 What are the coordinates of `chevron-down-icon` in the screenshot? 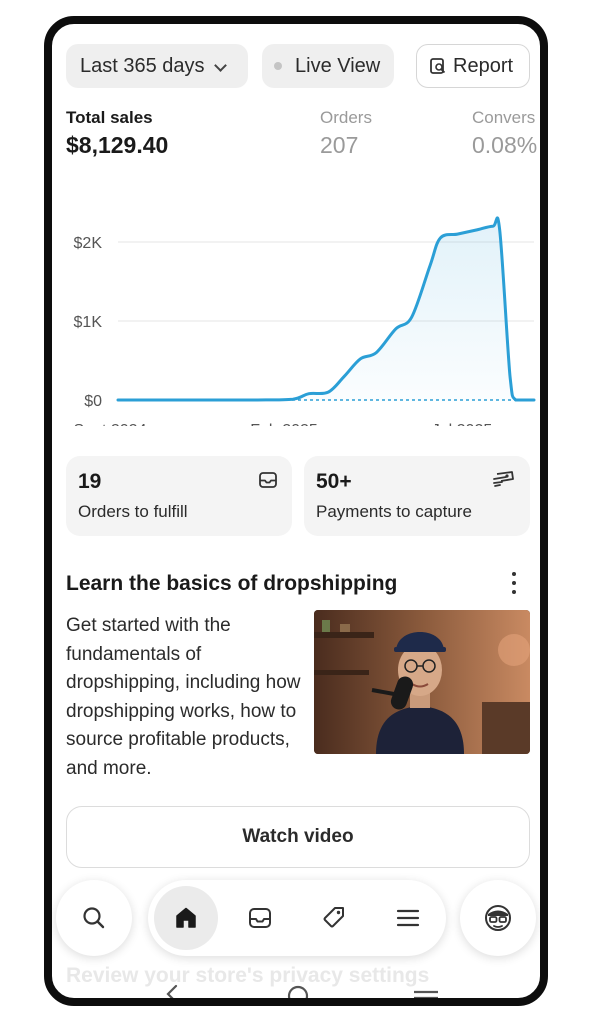 It's located at (220, 66).